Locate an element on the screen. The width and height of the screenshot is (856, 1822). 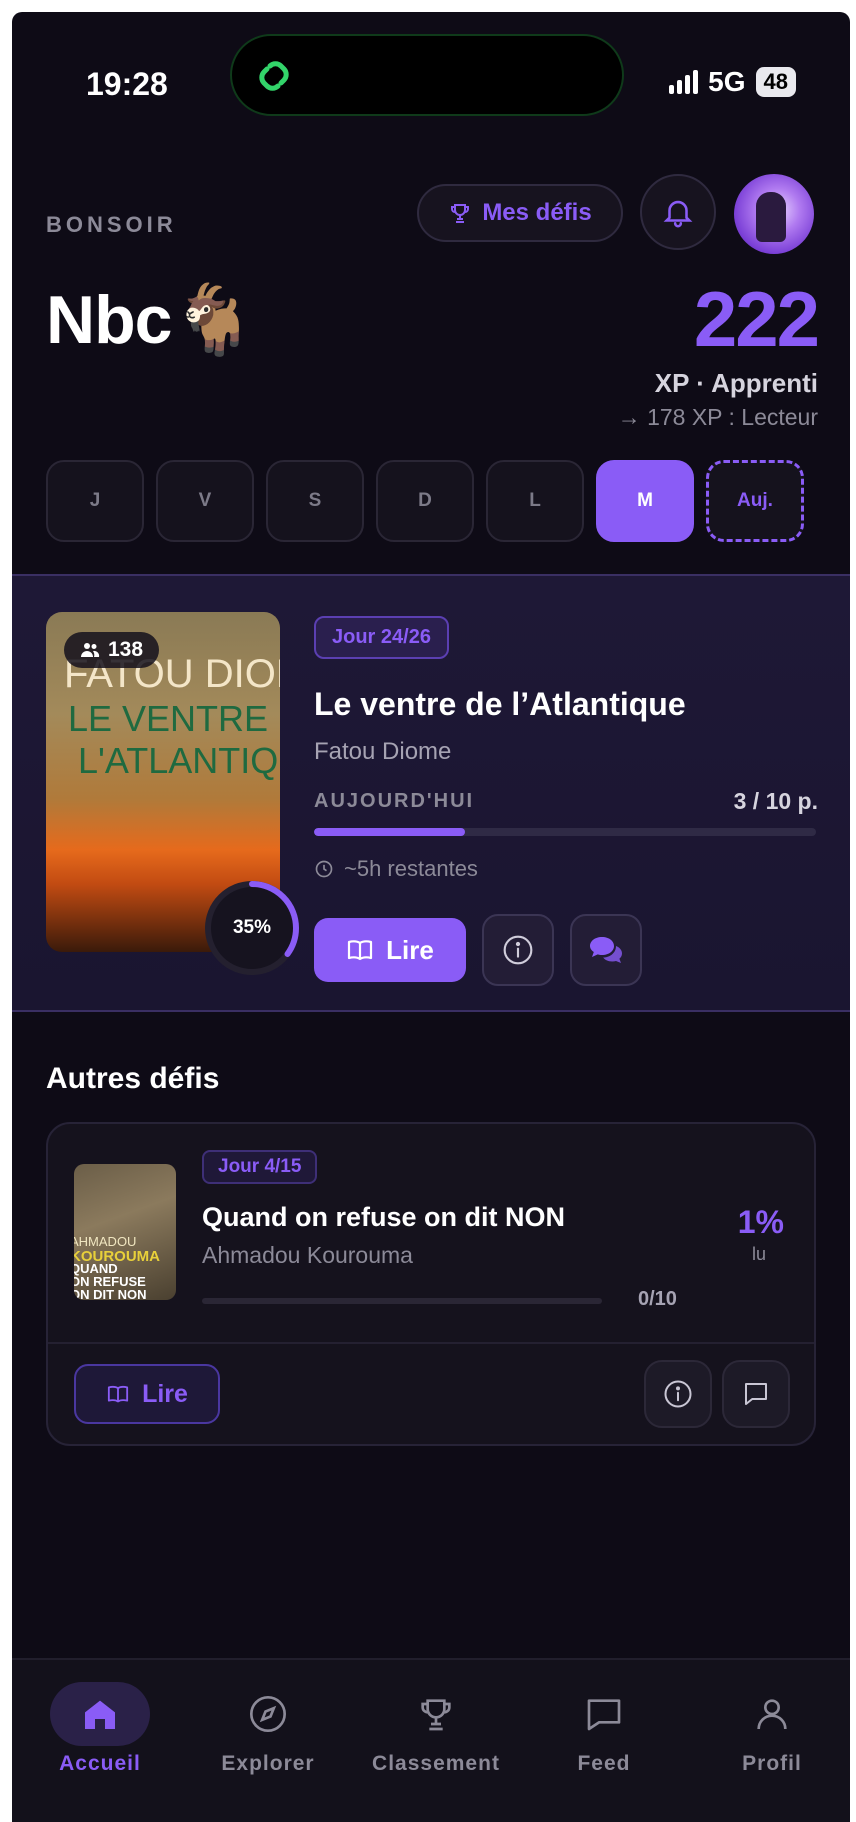
bottom-tab-bar: Accueil Explorer Classement Feed Profil is located at coordinates (431, 1740).